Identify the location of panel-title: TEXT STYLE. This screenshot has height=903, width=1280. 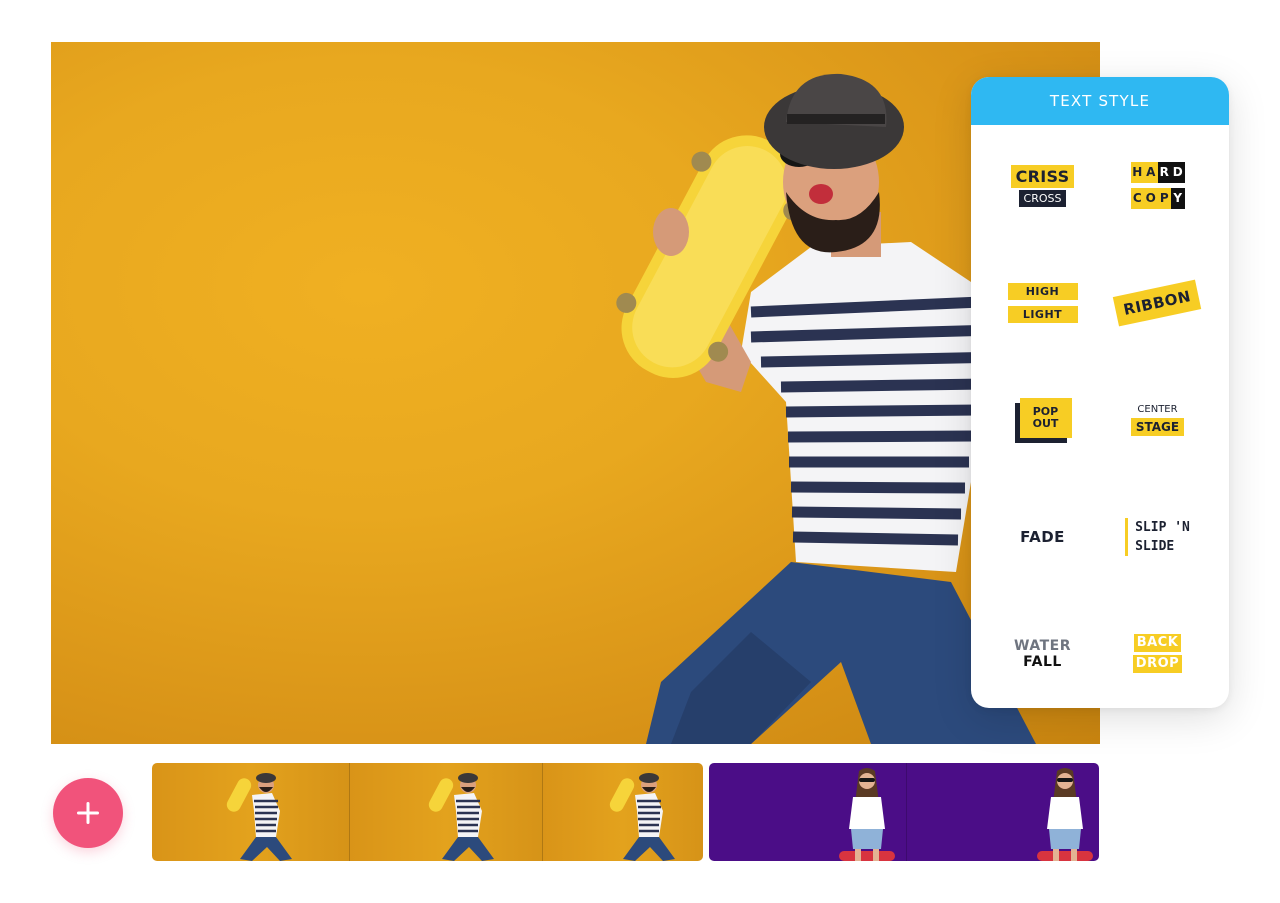
(1100, 101).